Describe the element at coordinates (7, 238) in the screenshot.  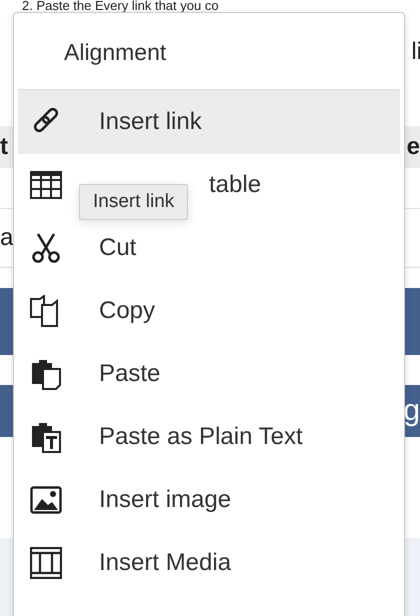
I see `cell-text: a` at that location.